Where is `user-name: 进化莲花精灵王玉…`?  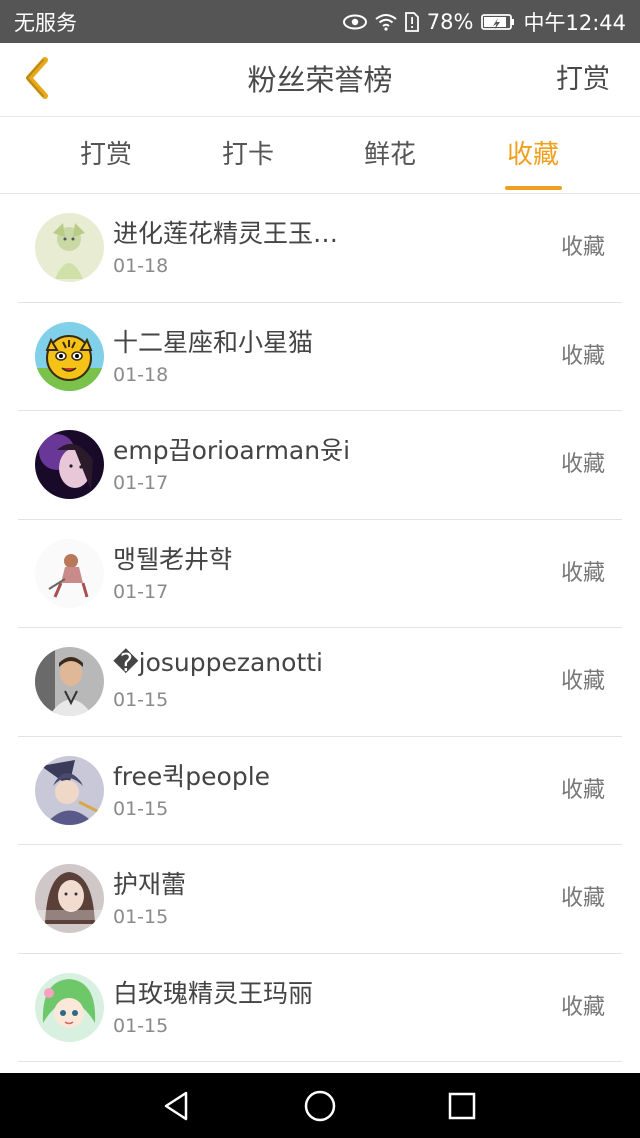 user-name: 进化莲花精灵王玉… is located at coordinates (226, 233).